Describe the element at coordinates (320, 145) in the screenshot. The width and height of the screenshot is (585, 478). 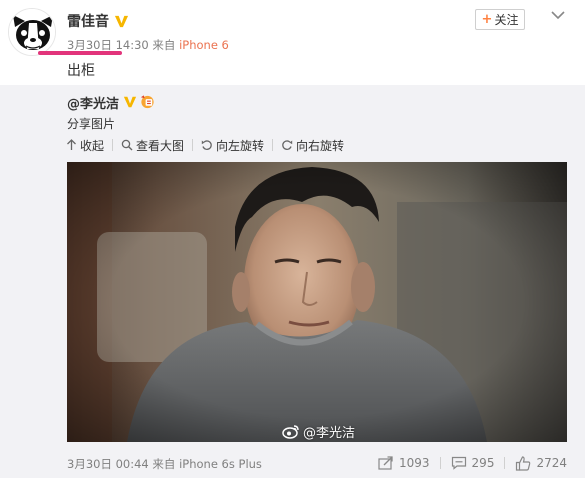
I see `rotate-right-label: 向右旋转` at that location.